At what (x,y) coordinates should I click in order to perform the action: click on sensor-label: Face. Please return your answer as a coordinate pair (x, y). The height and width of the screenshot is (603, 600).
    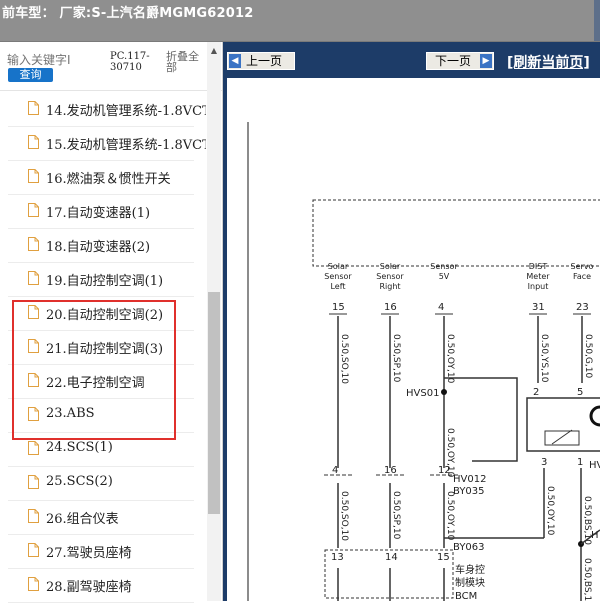
    Looking at the image, I should click on (582, 276).